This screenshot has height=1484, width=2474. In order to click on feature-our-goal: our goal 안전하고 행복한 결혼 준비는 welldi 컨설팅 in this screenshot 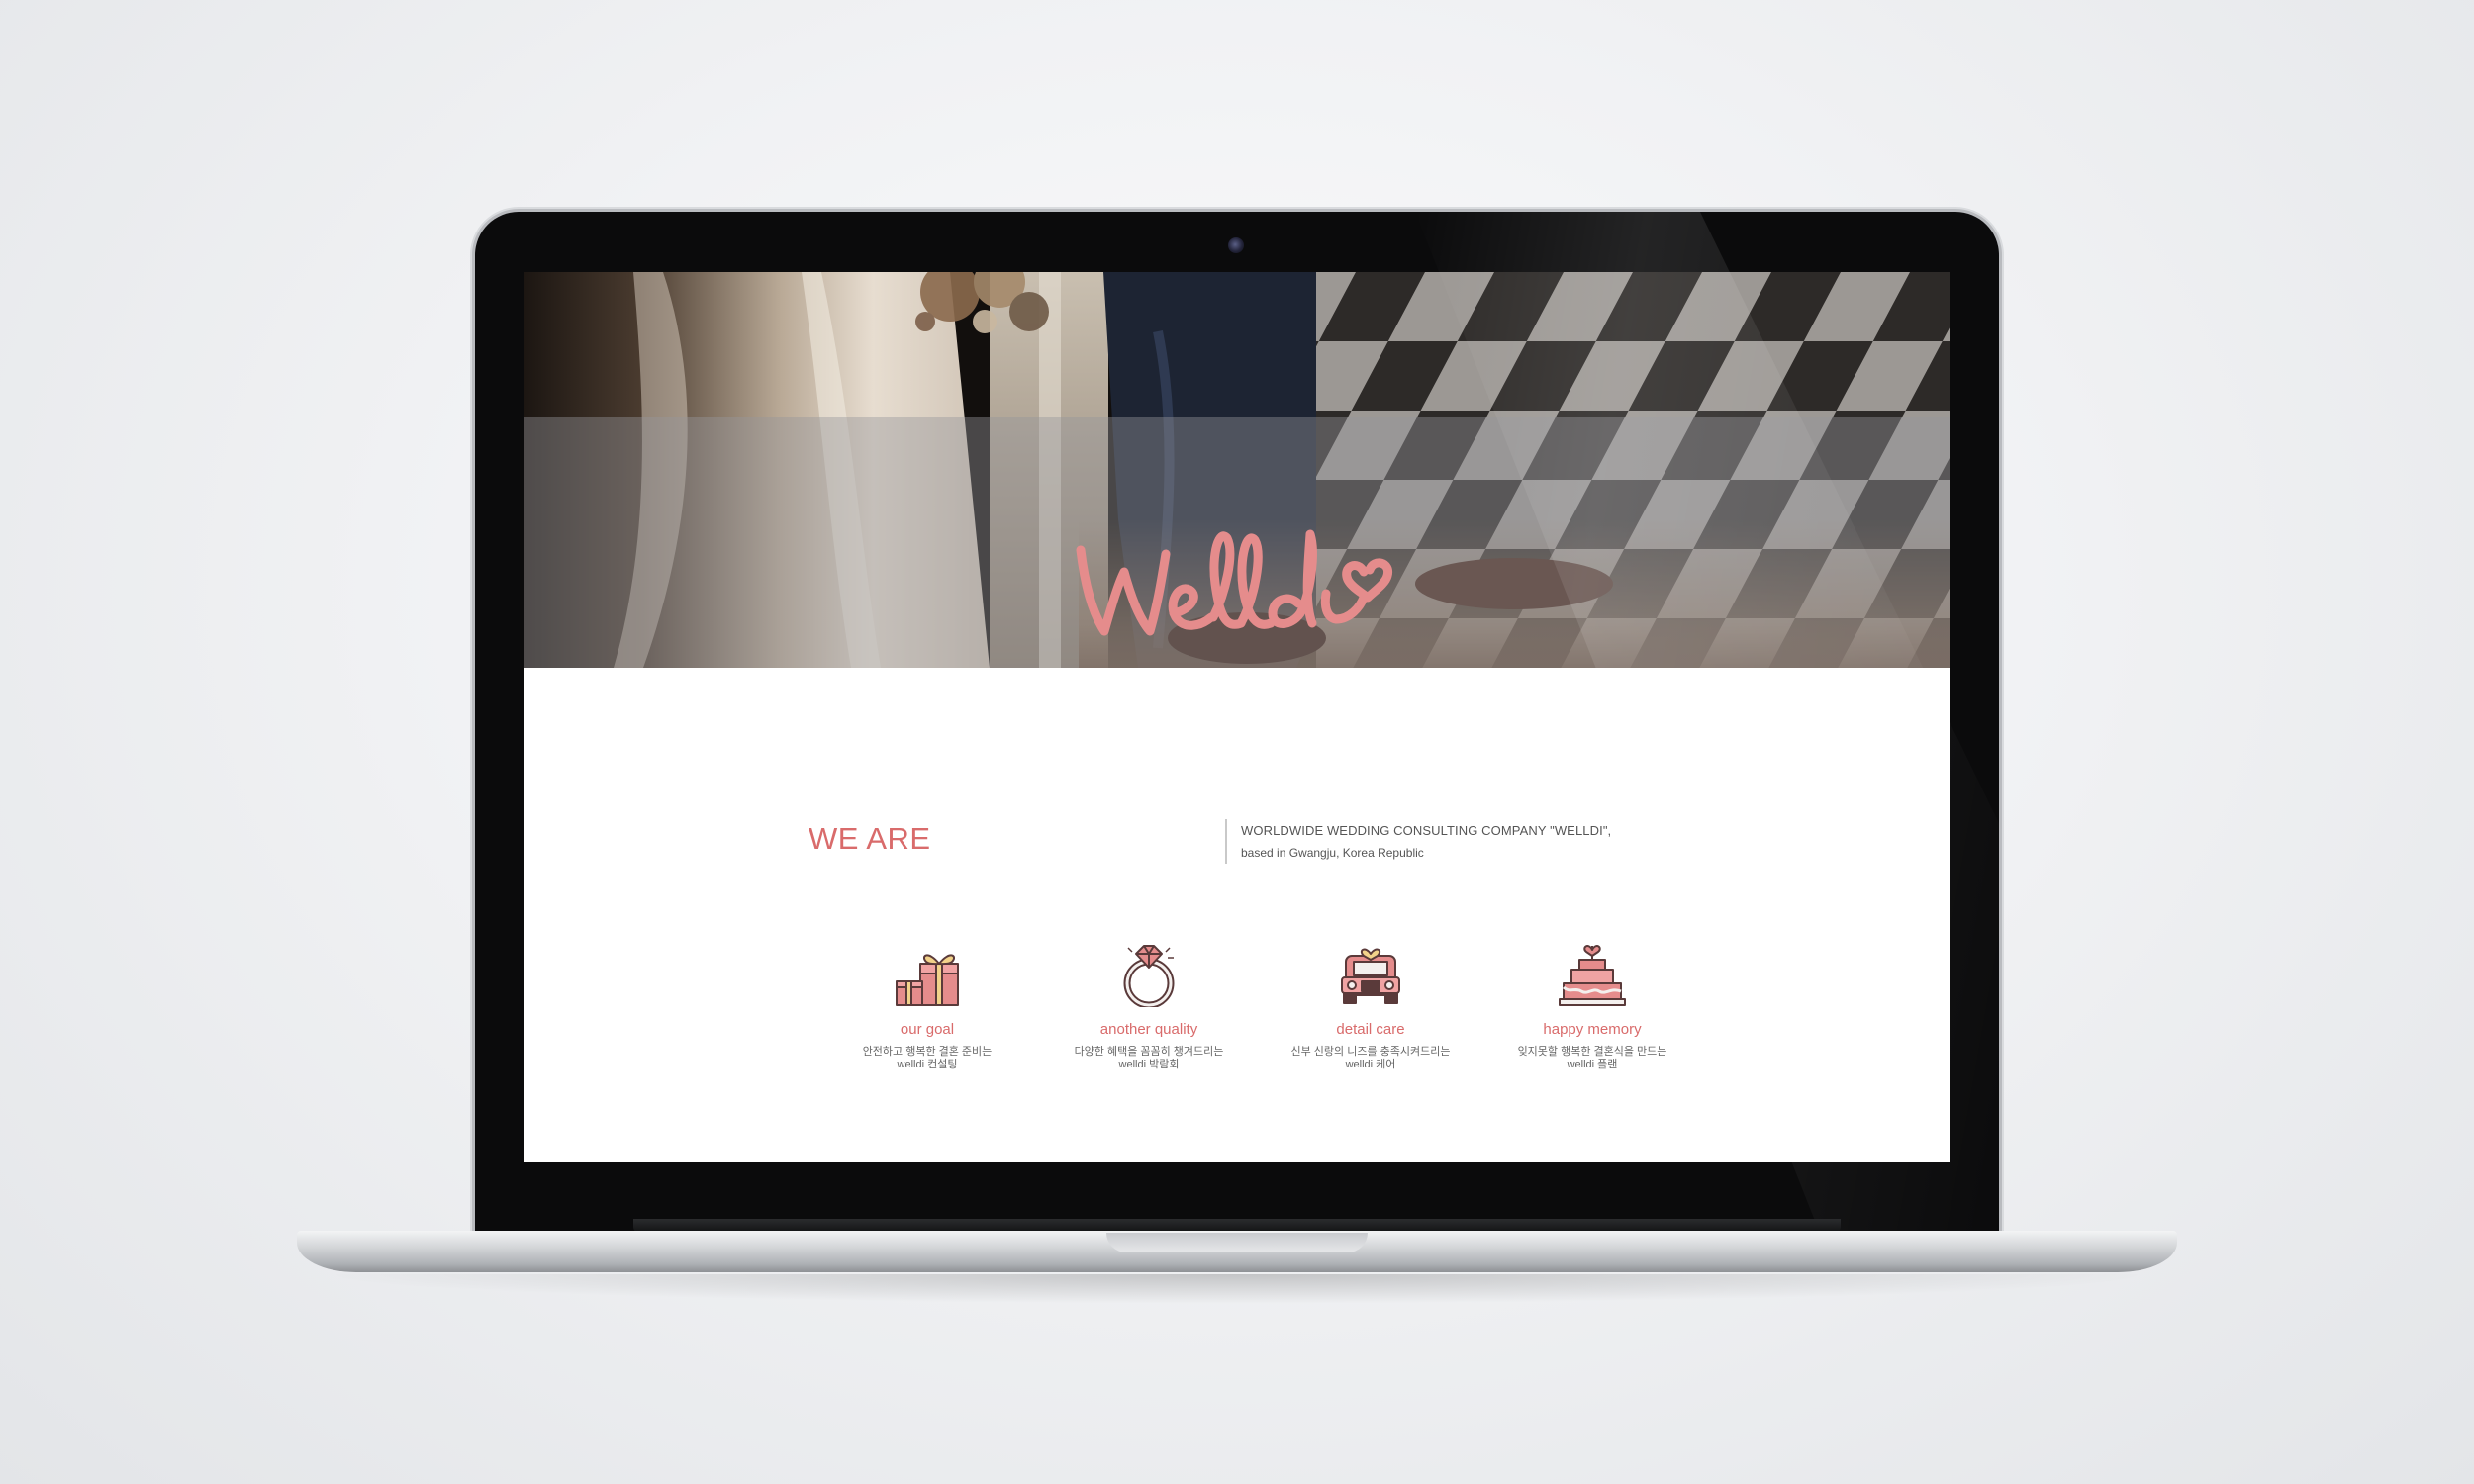, I will do `click(927, 1006)`.